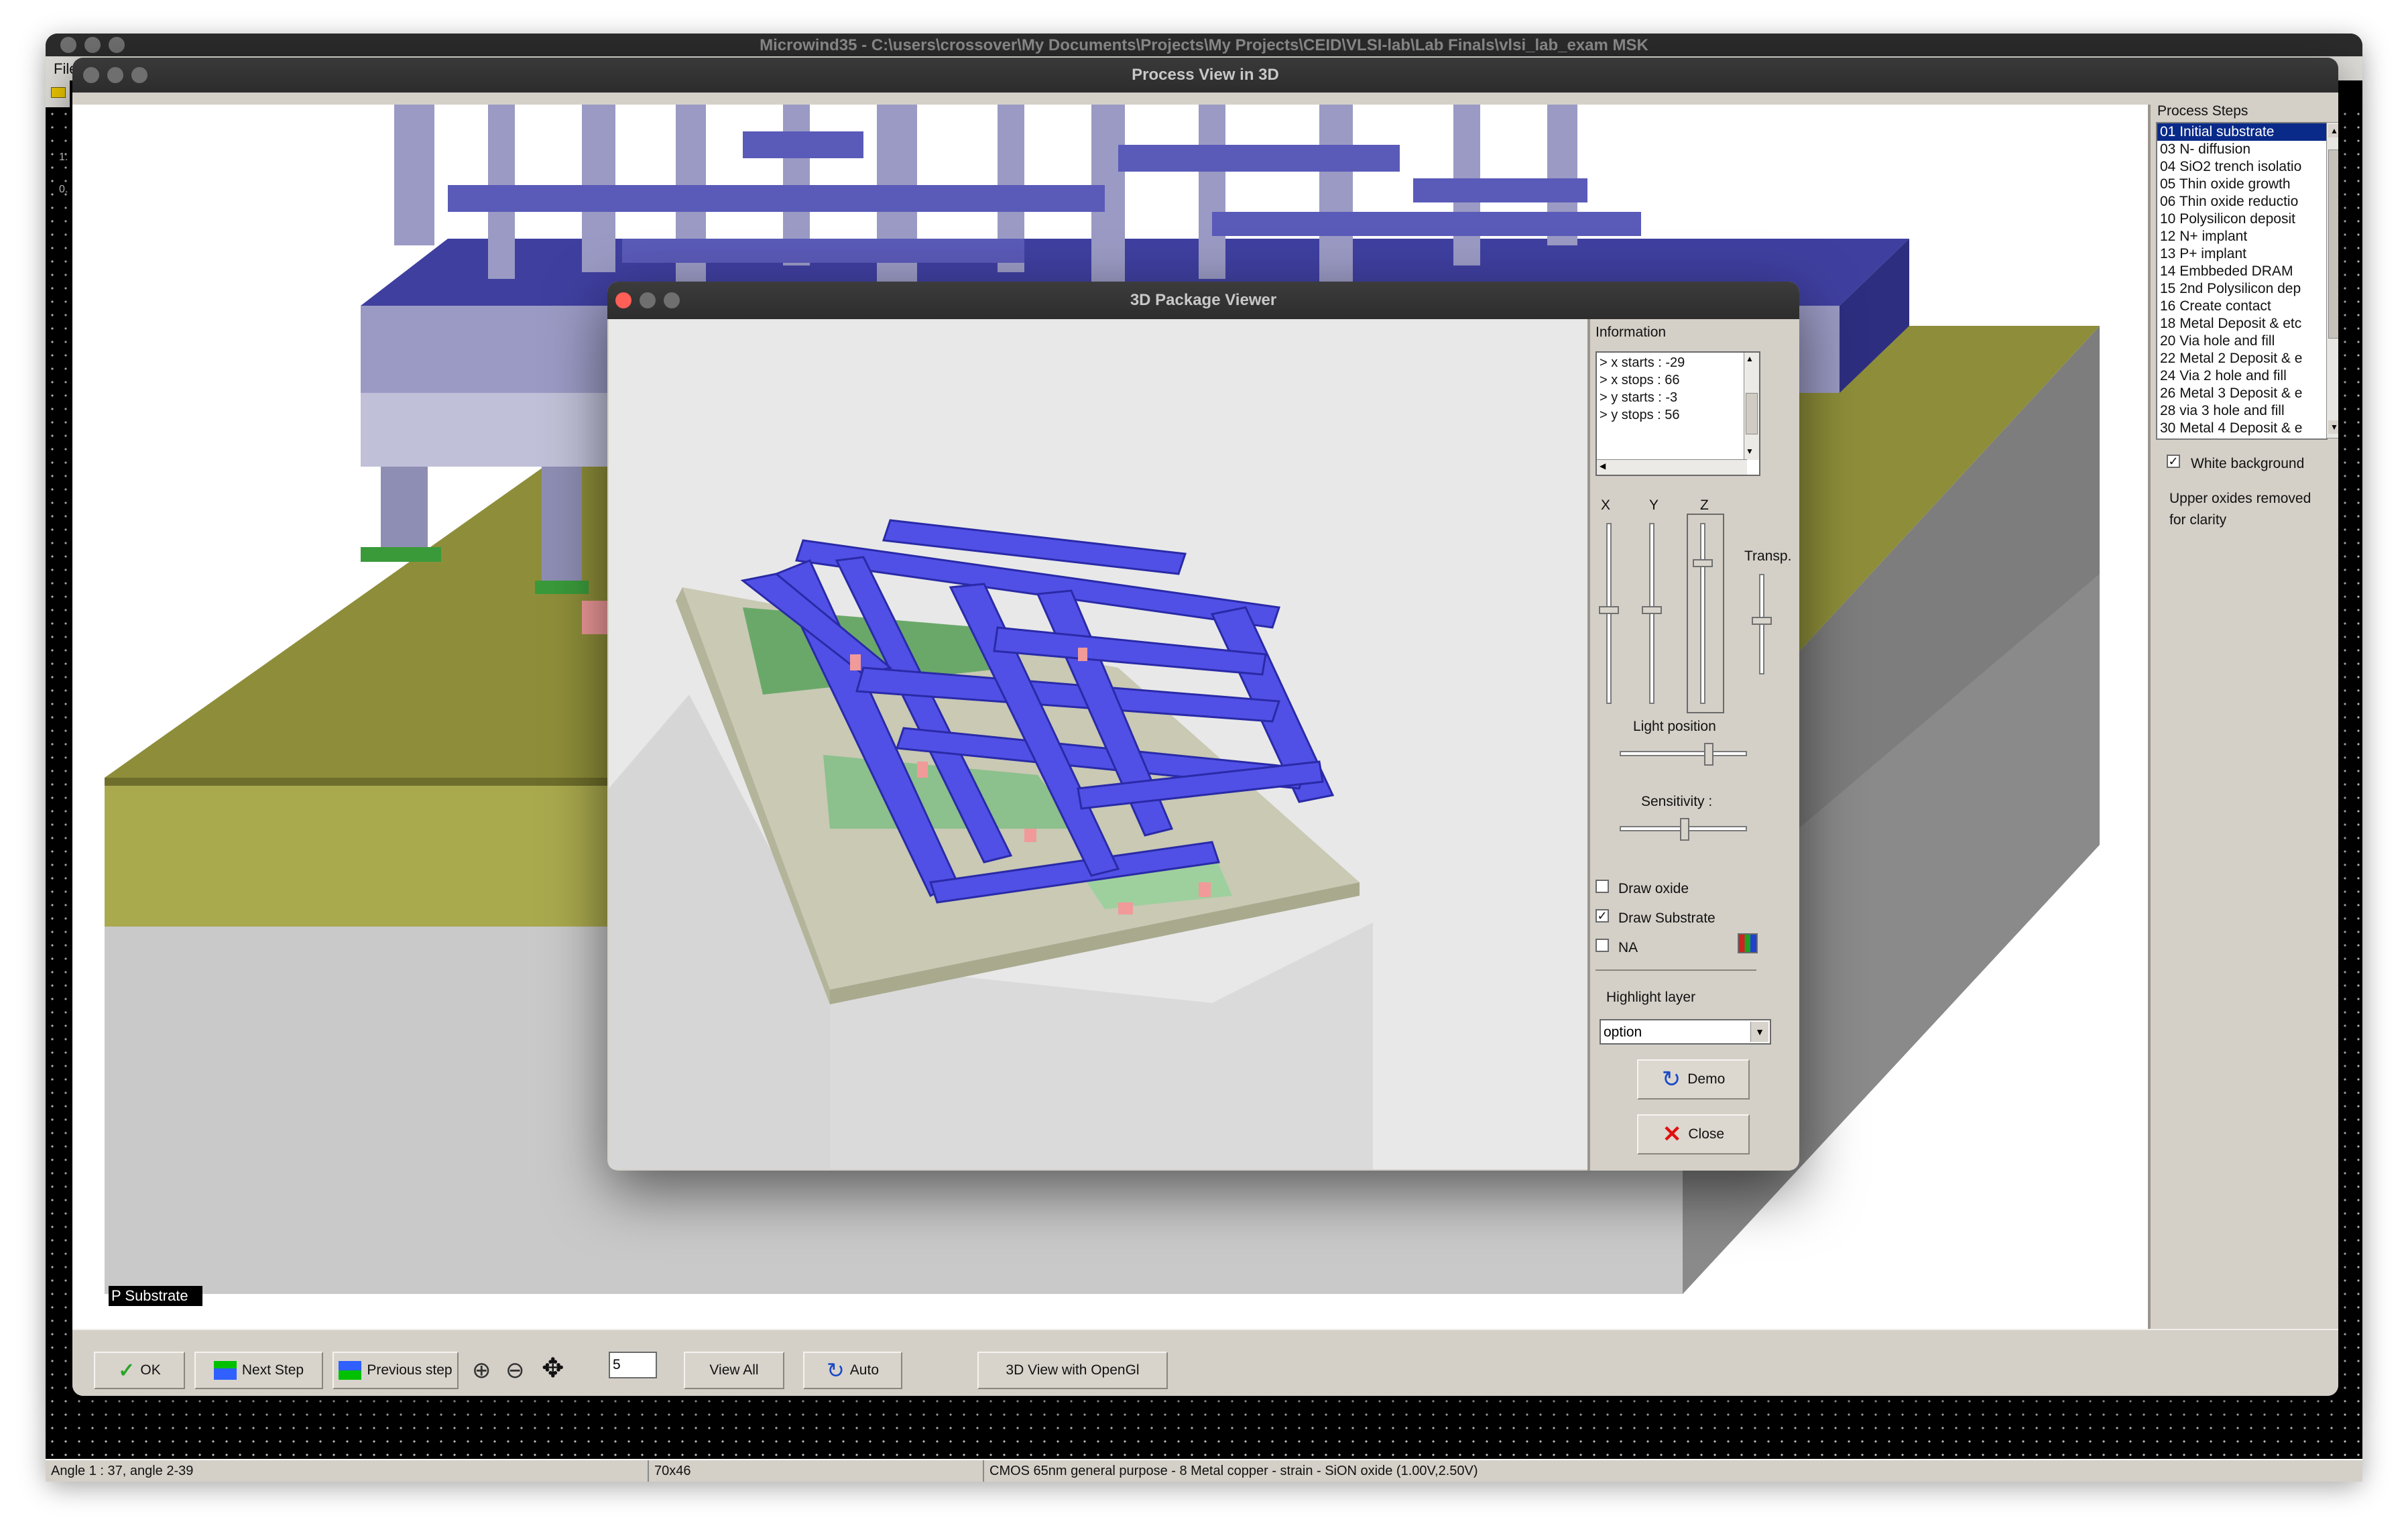  Describe the element at coordinates (2241, 341) in the screenshot. I see `process-step-item: 20 Via hole and fill` at that location.